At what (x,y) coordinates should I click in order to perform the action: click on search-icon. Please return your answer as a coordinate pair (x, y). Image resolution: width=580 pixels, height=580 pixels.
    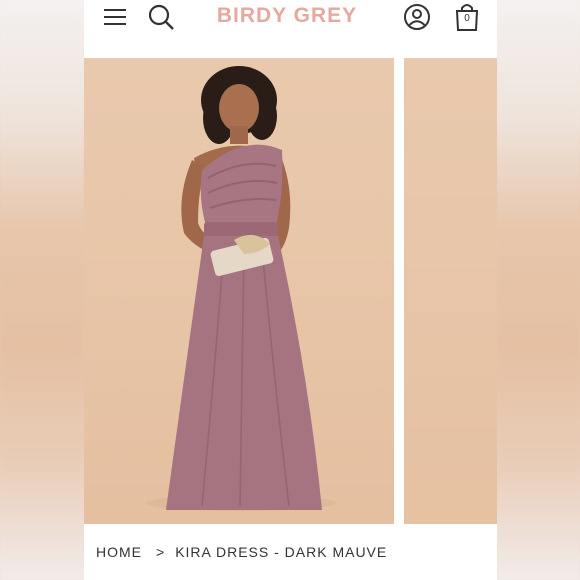
    Looking at the image, I should click on (161, 17).